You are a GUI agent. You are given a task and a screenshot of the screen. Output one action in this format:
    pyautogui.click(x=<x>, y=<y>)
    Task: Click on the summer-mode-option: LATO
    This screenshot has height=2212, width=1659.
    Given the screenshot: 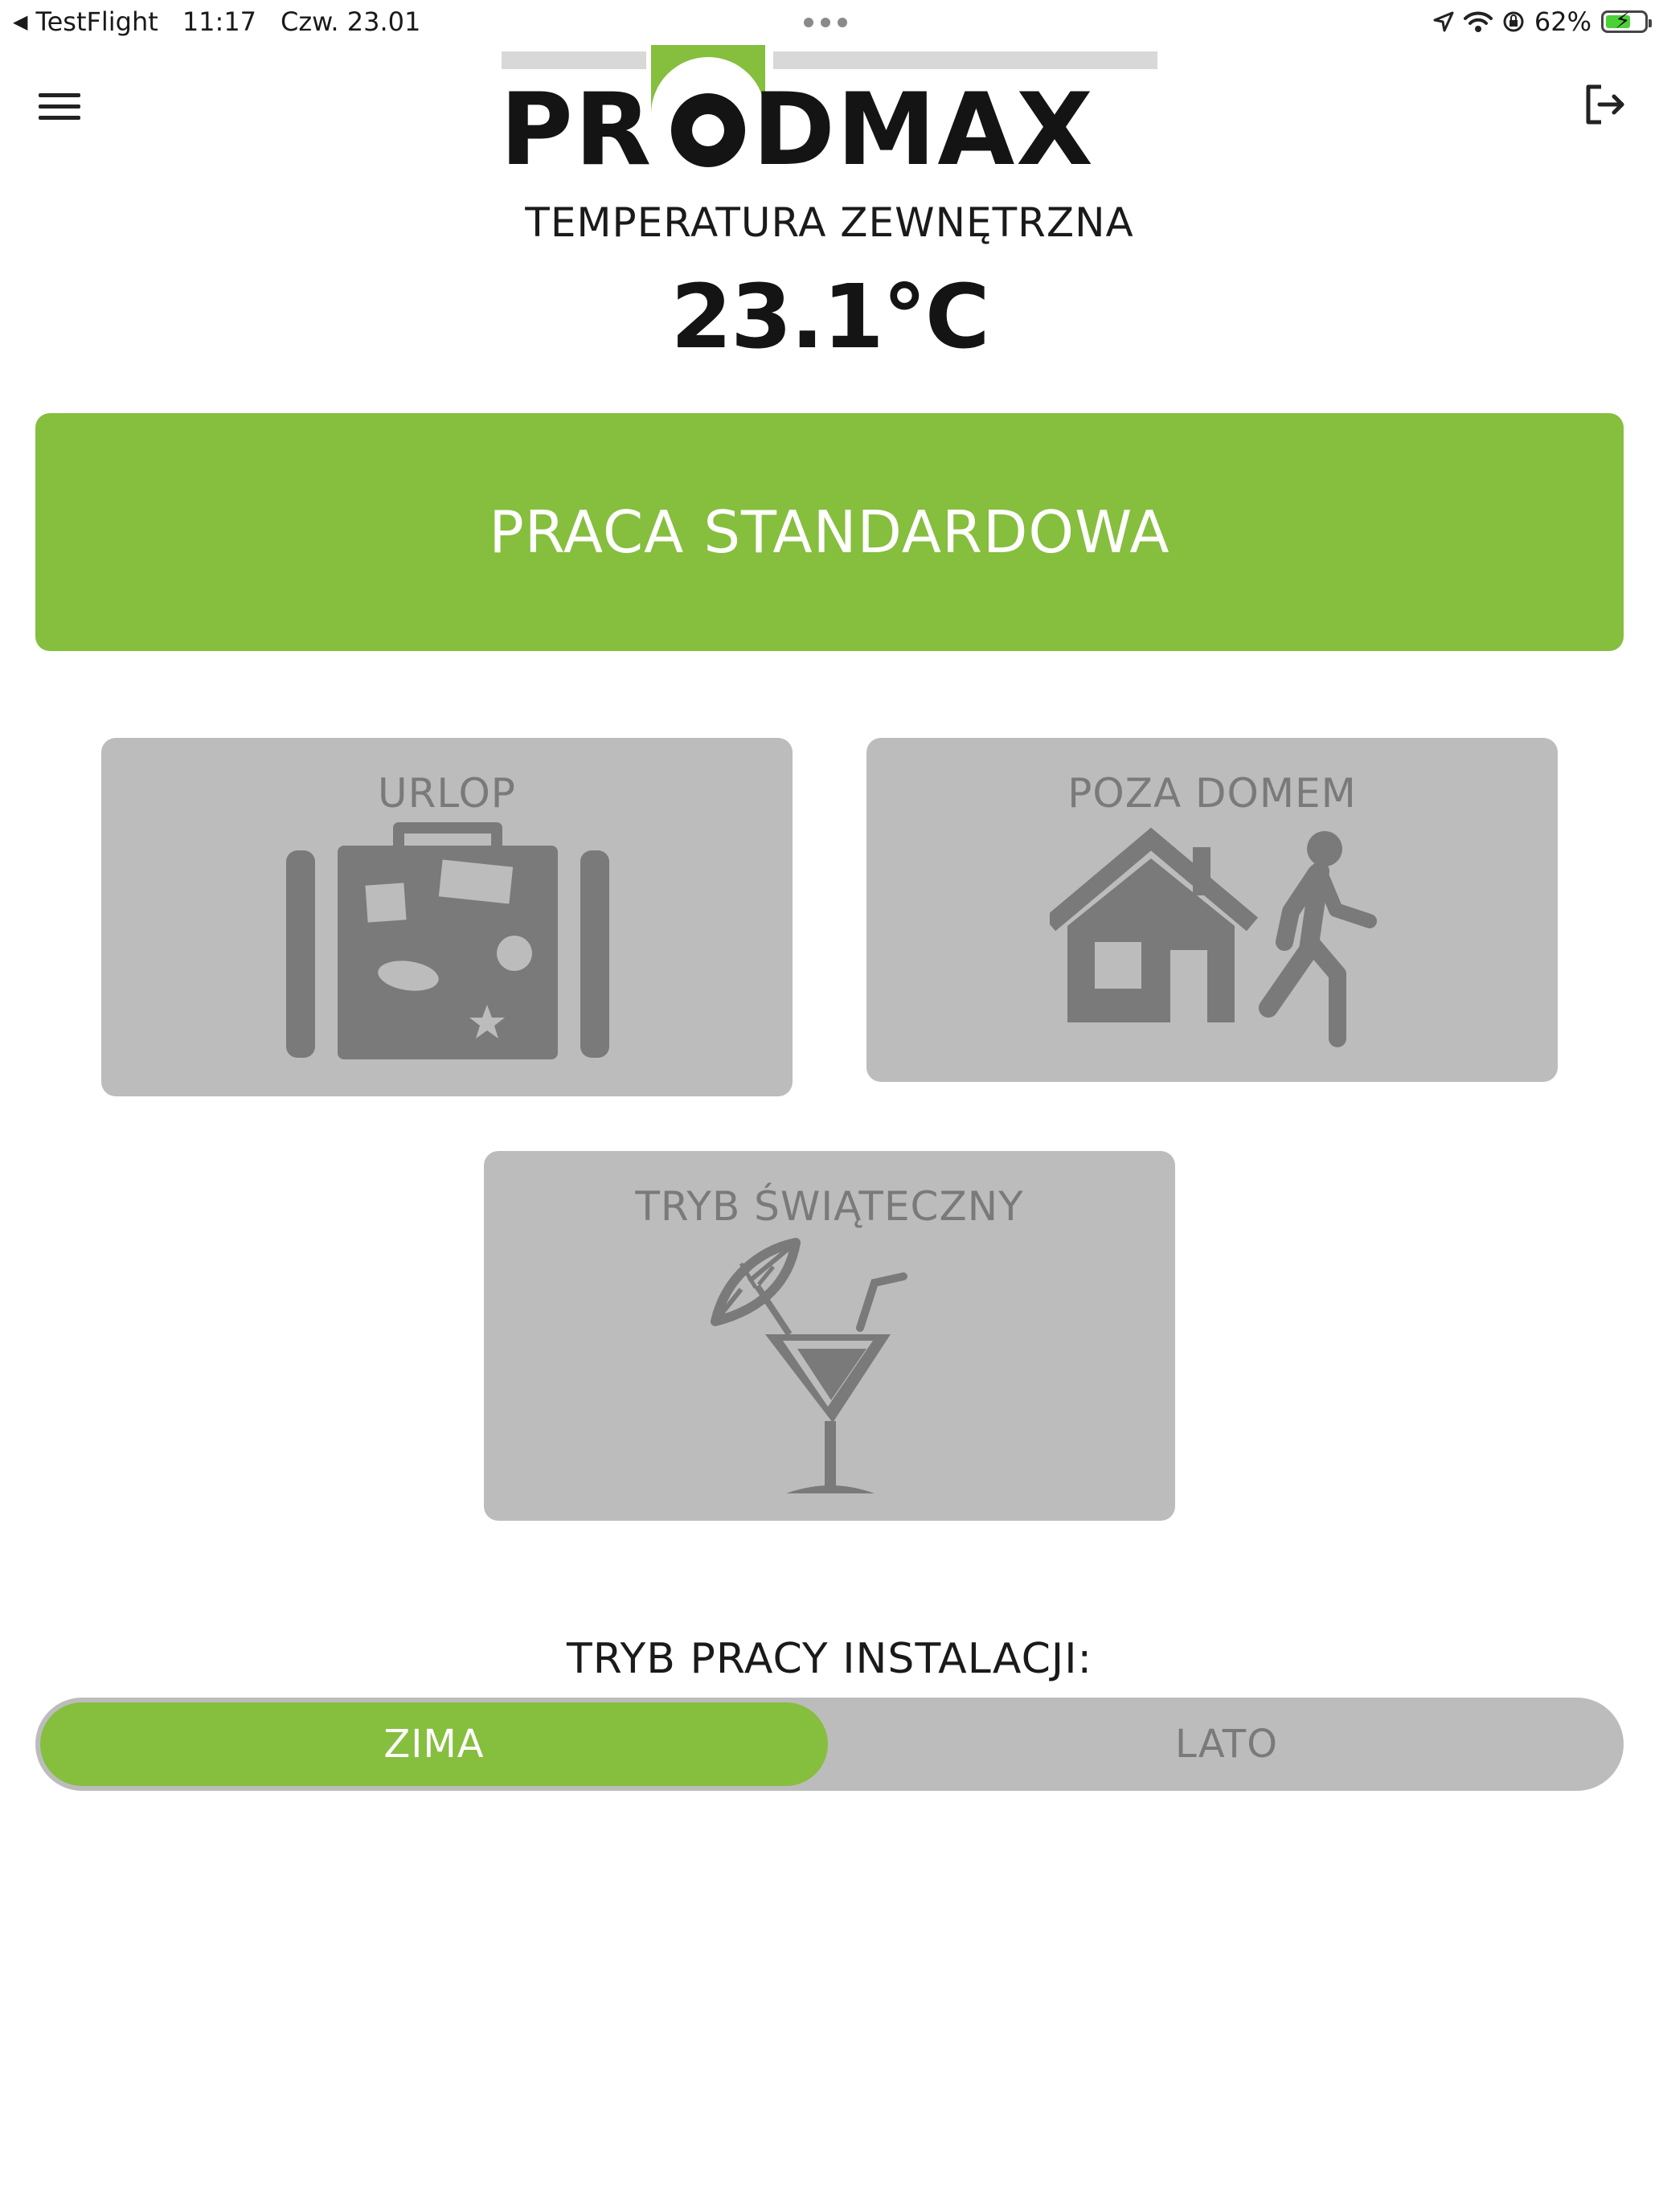 What is the action you would take?
    pyautogui.click(x=1227, y=1745)
    